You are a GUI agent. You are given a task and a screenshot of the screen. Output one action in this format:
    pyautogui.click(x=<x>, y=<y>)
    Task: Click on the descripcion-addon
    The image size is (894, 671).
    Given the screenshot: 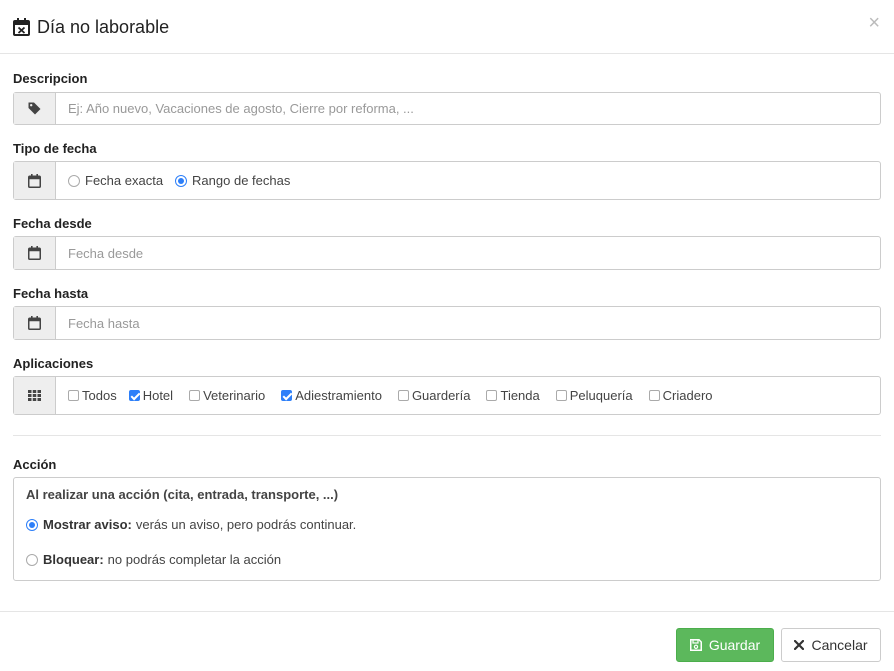 What is the action you would take?
    pyautogui.click(x=35, y=108)
    